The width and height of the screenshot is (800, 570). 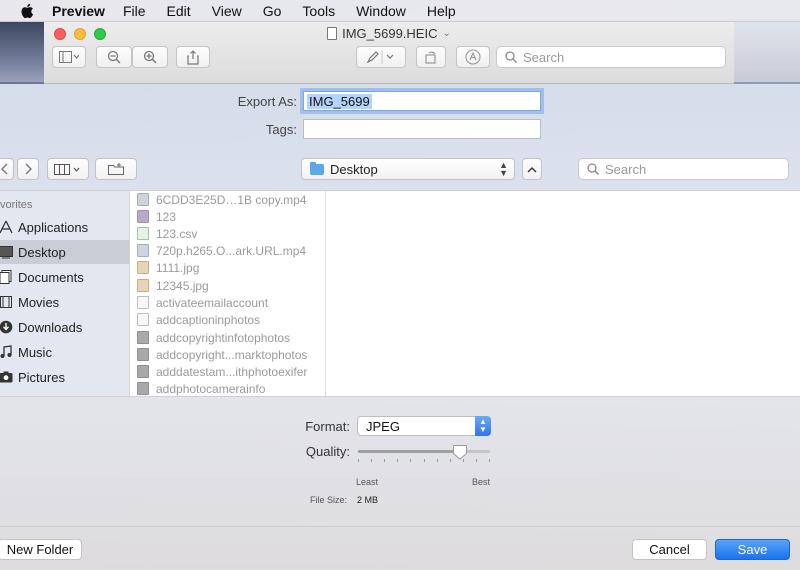 I want to click on annotate-icon, so click(x=473, y=57).